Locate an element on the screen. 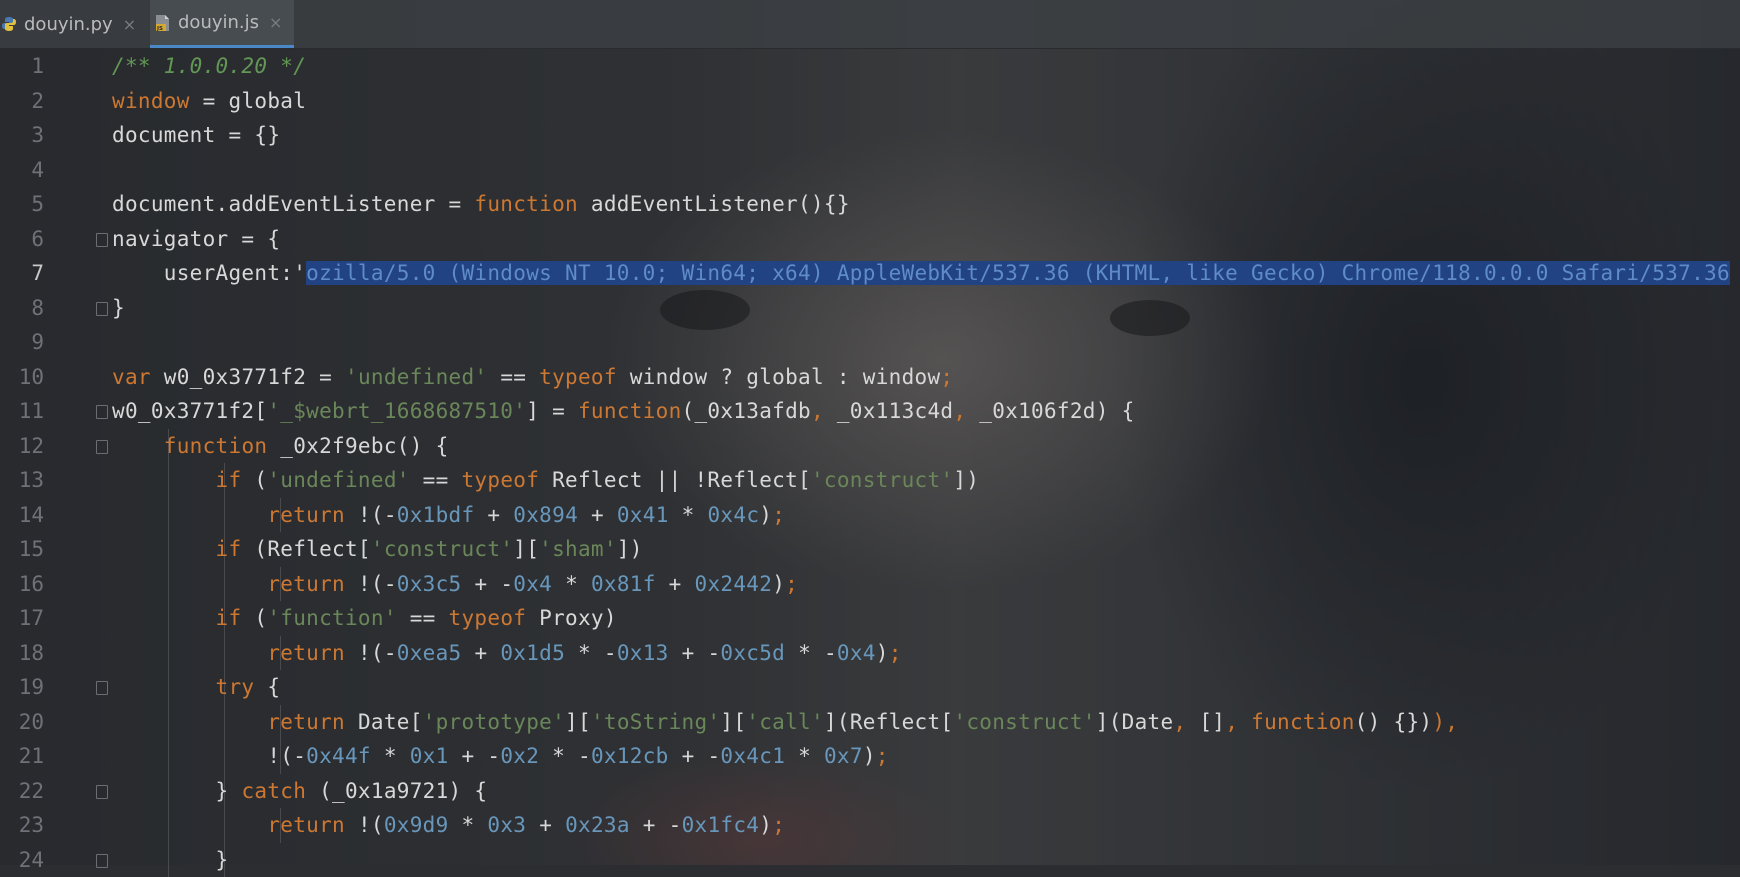  code-token: Proxy) is located at coordinates (571, 618).